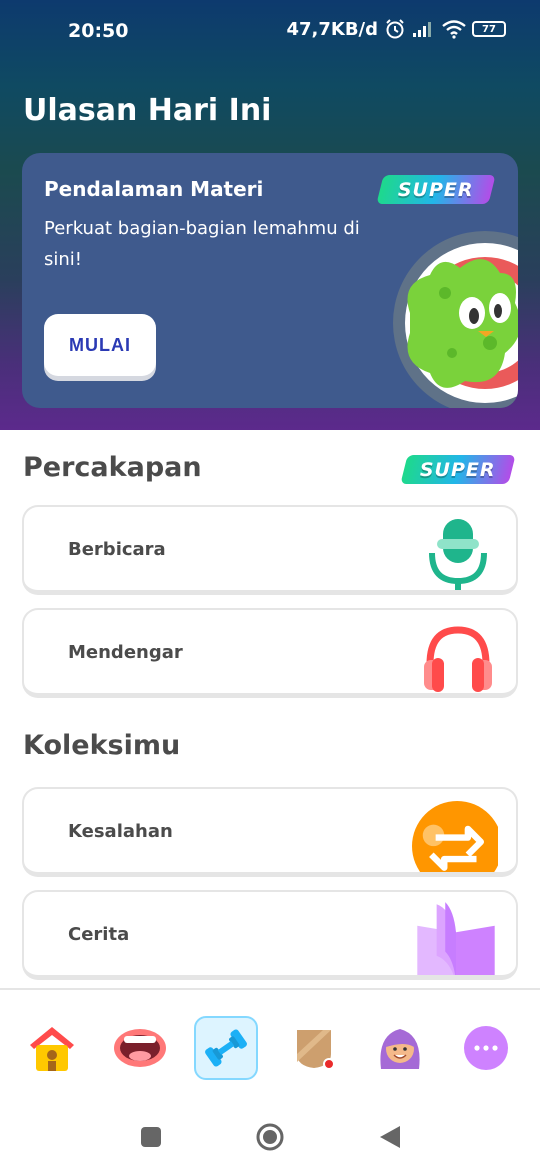 The image size is (540, 1170). Describe the element at coordinates (112, 467) in the screenshot. I see `conversation-section-title: Percakapan` at that location.